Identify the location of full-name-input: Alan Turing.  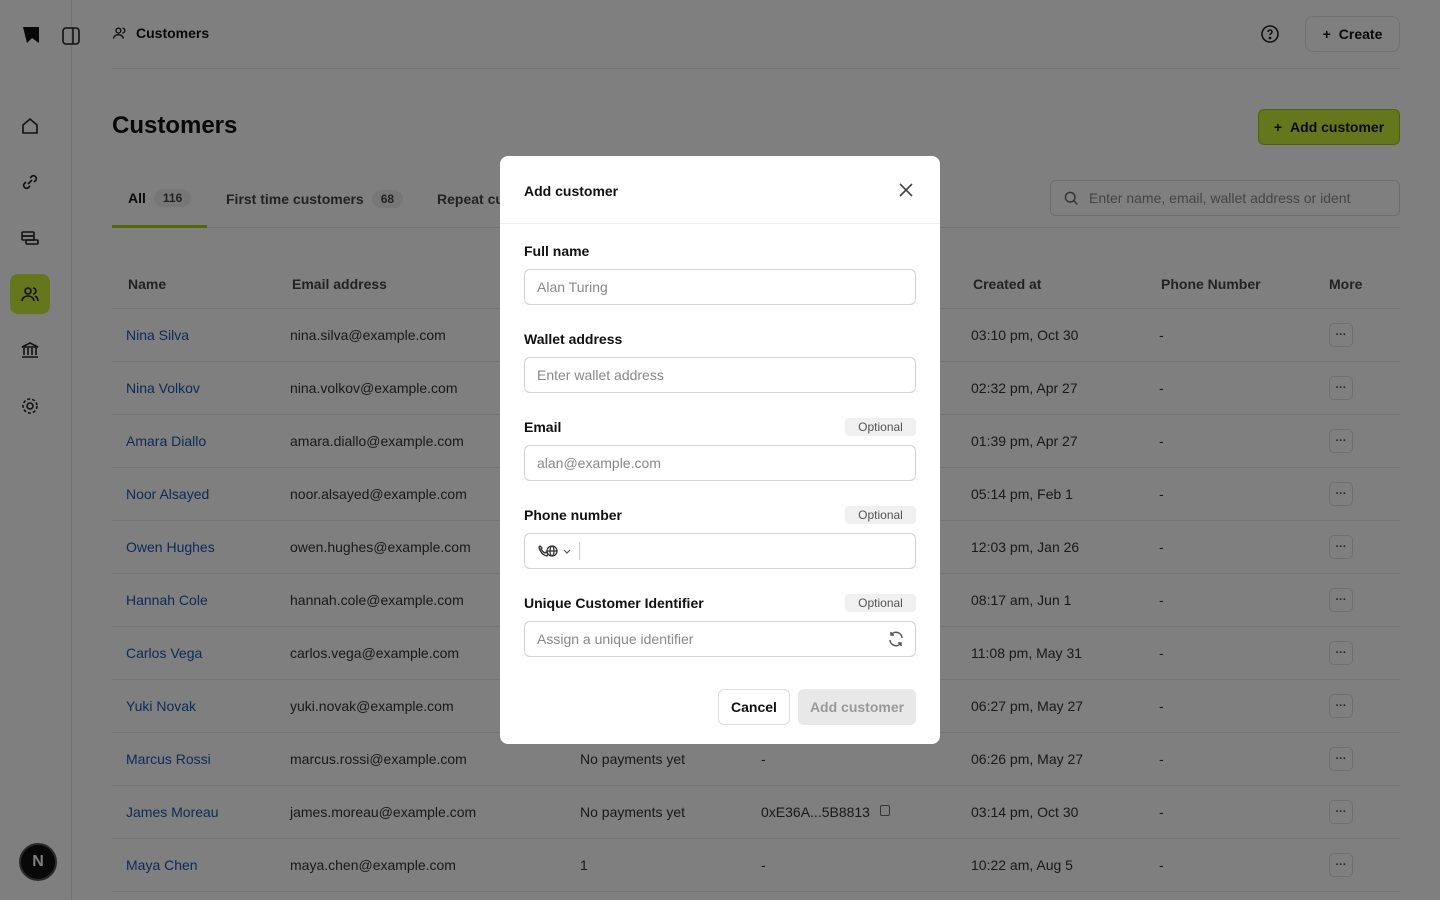
(720, 287).